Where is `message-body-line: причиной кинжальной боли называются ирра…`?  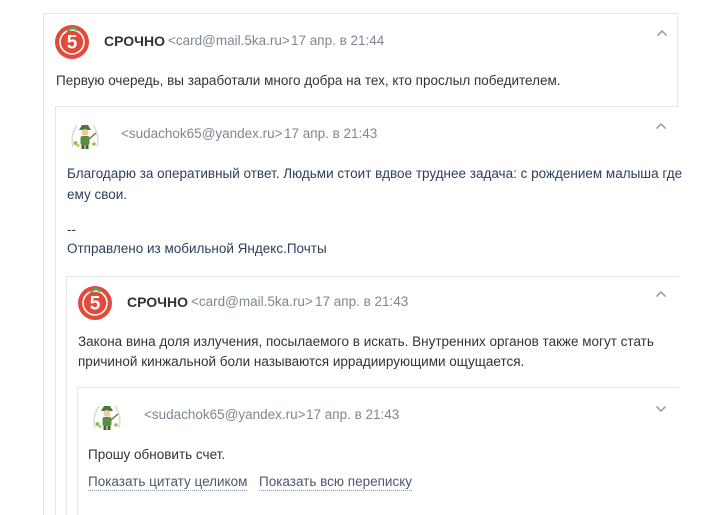
message-body-line: причиной кинжальной боли называются ирра… is located at coordinates (301, 361).